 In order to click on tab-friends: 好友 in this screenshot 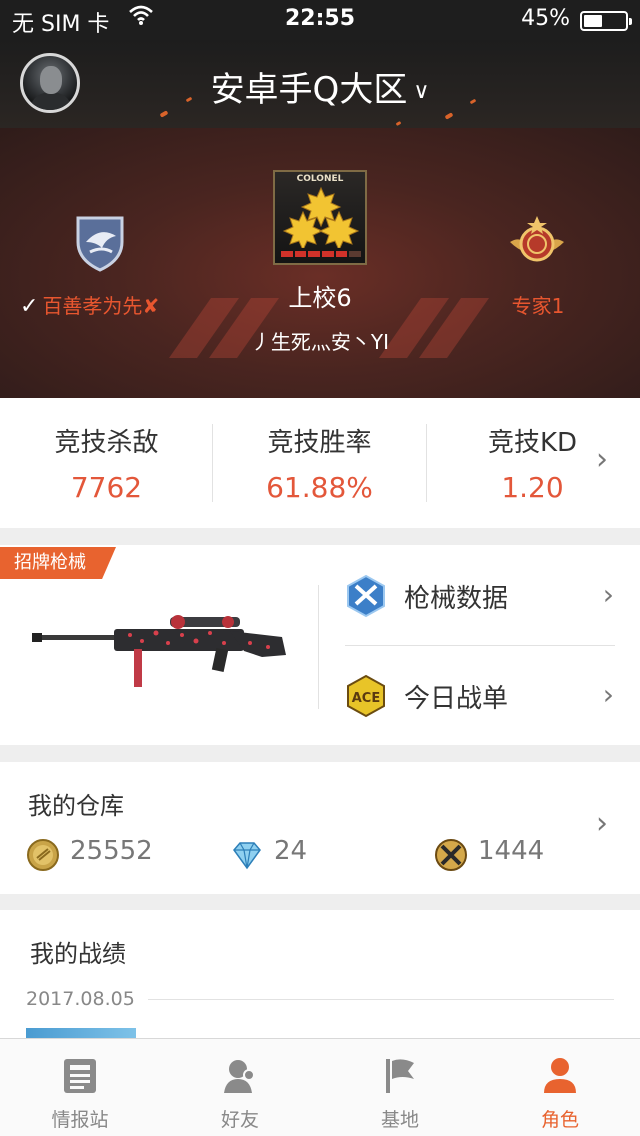, I will do `click(240, 1087)`.